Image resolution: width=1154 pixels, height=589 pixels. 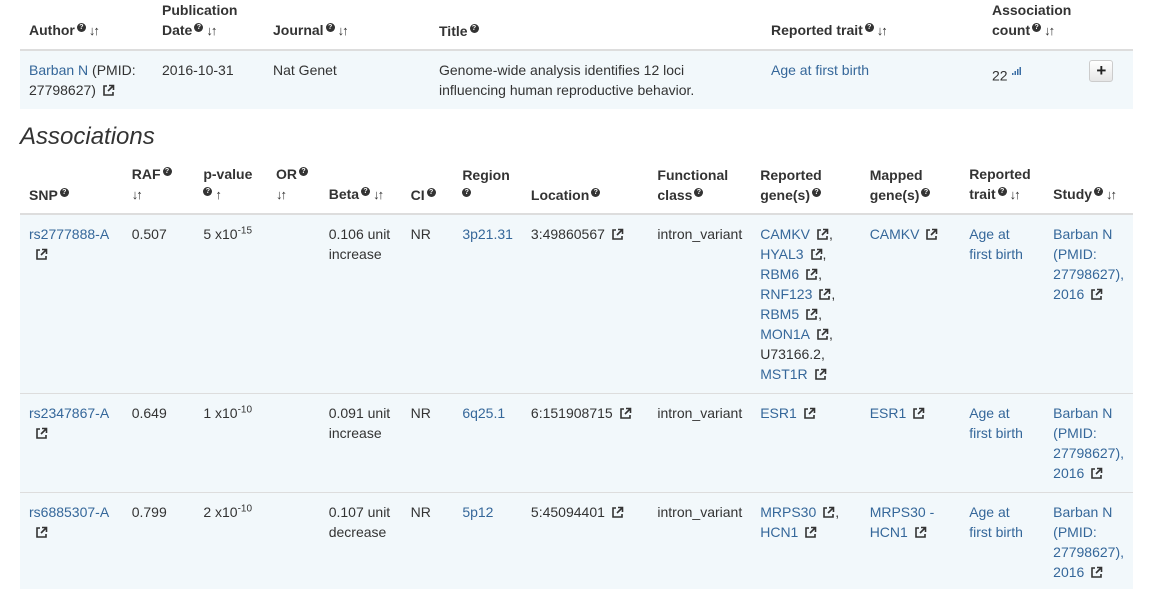 What do you see at coordinates (779, 532) in the screenshot?
I see `reported-gene-link: HCN1` at bounding box center [779, 532].